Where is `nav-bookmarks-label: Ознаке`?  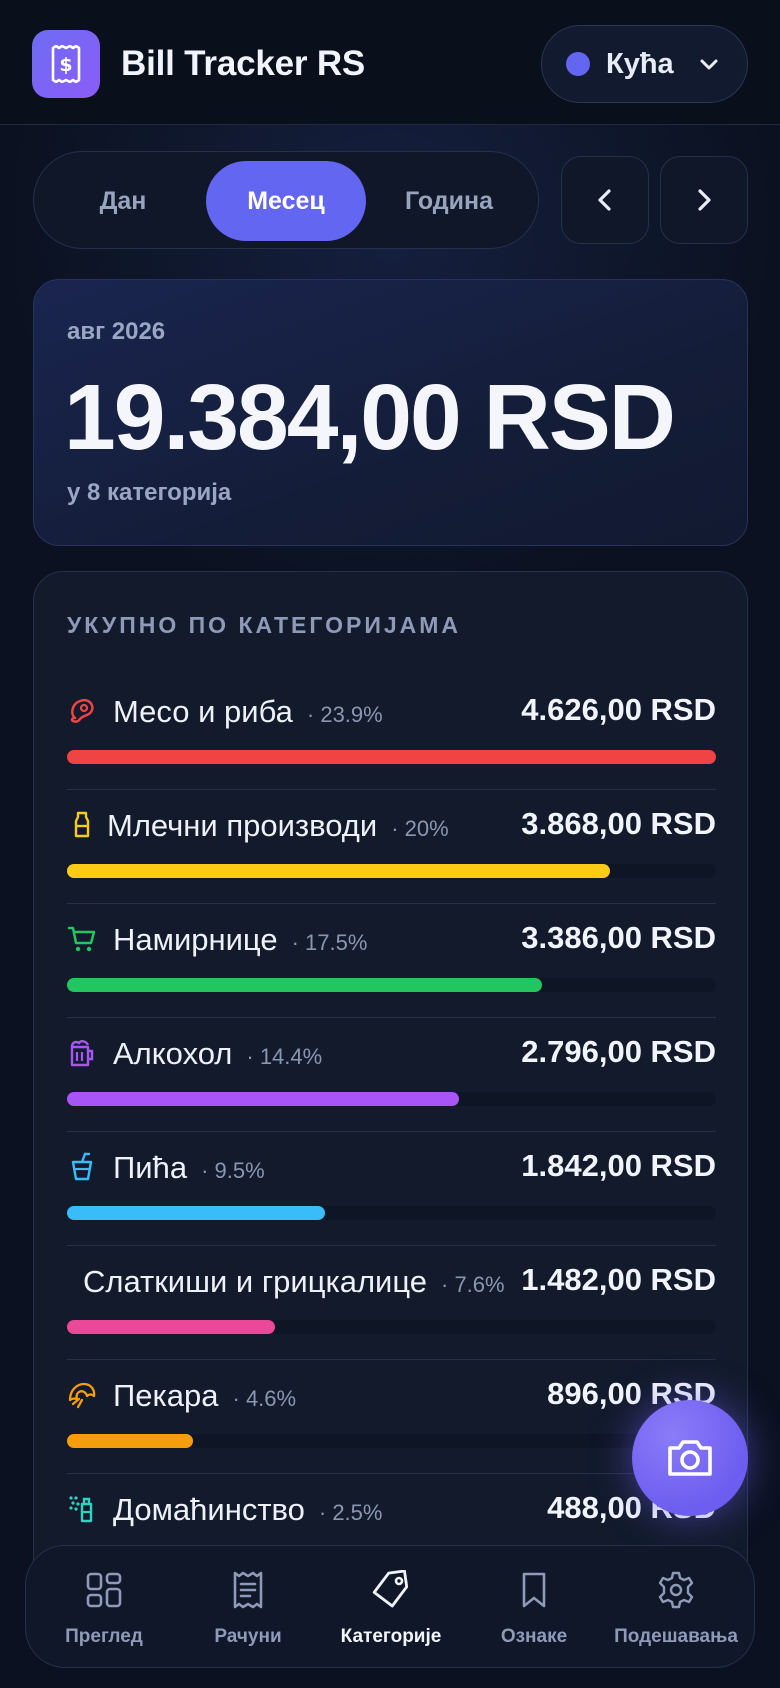
nav-bookmarks-label: Ознаке is located at coordinates (534, 1636).